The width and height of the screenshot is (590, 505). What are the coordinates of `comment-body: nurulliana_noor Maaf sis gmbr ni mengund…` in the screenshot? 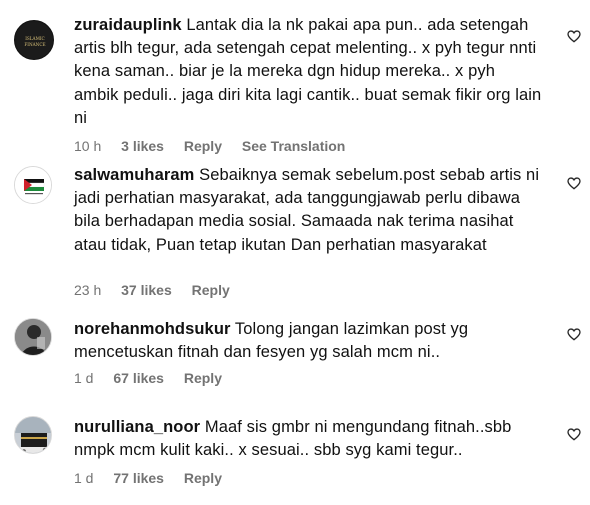 It's located at (309, 439).